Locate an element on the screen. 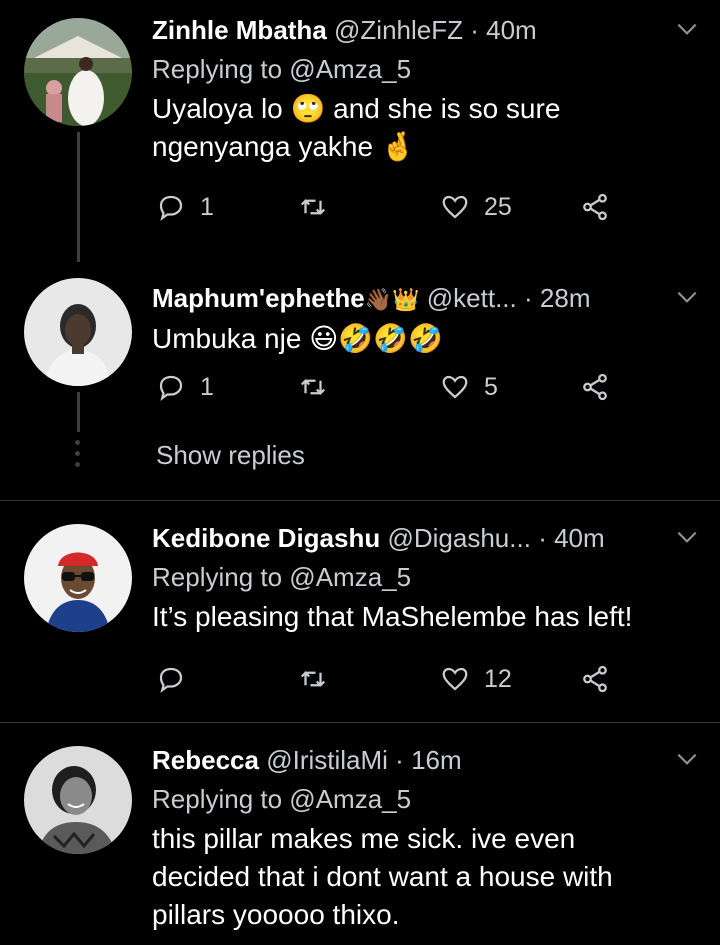 The width and height of the screenshot is (720, 945). tweet-text-line: Umbuka nje 😃🤣🤣🤣 is located at coordinates (297, 338).